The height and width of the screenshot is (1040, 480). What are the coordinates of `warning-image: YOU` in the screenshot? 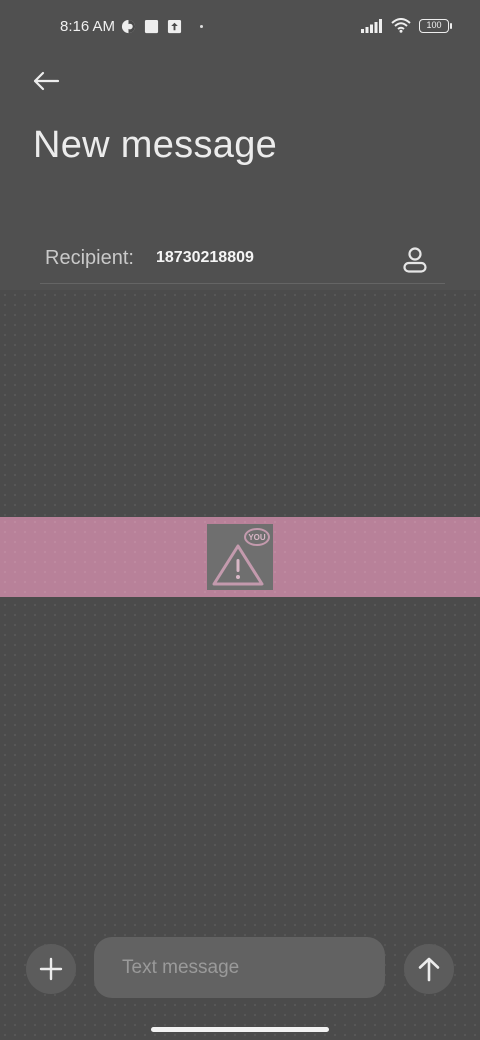 It's located at (240, 557).